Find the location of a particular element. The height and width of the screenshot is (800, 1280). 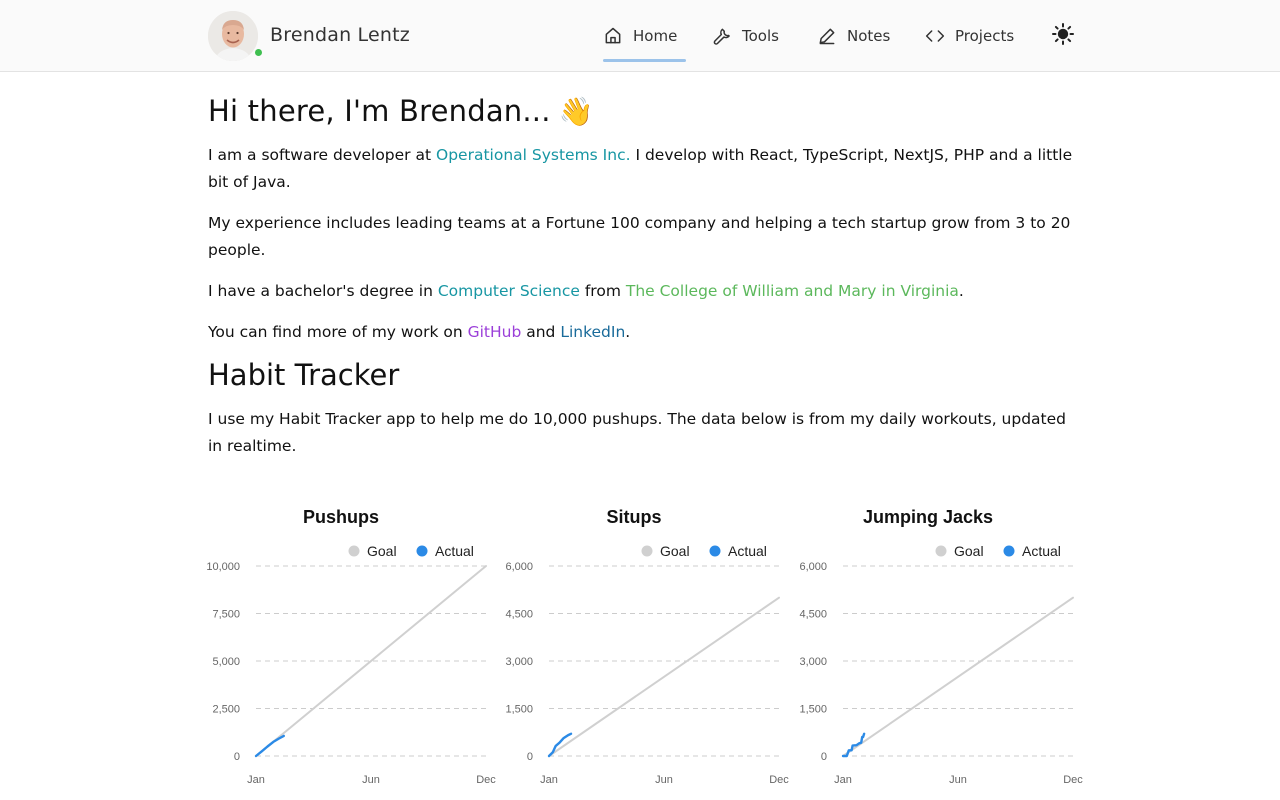

computer-science-link: Computer Science is located at coordinates (509, 291).